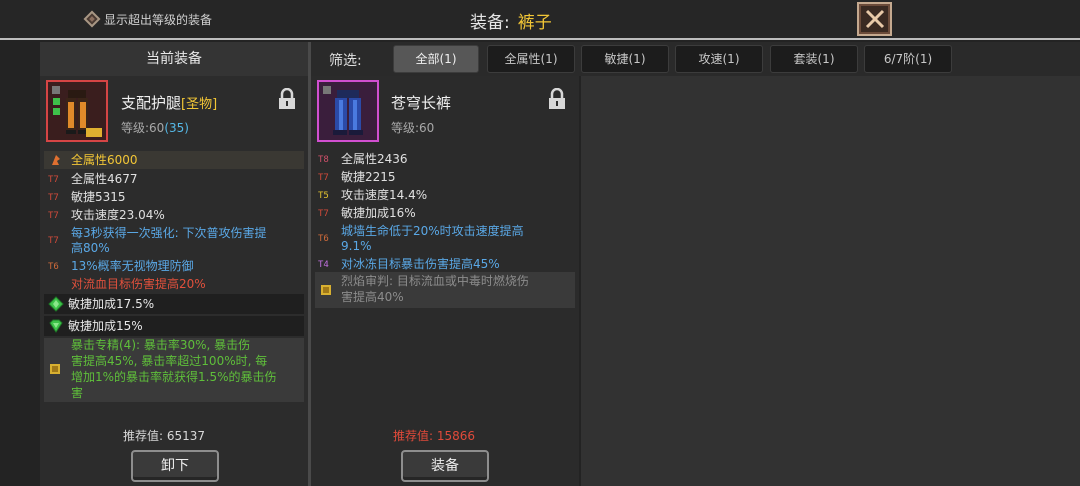  I want to click on current-item-level: 等级:60(35), so click(155, 127).